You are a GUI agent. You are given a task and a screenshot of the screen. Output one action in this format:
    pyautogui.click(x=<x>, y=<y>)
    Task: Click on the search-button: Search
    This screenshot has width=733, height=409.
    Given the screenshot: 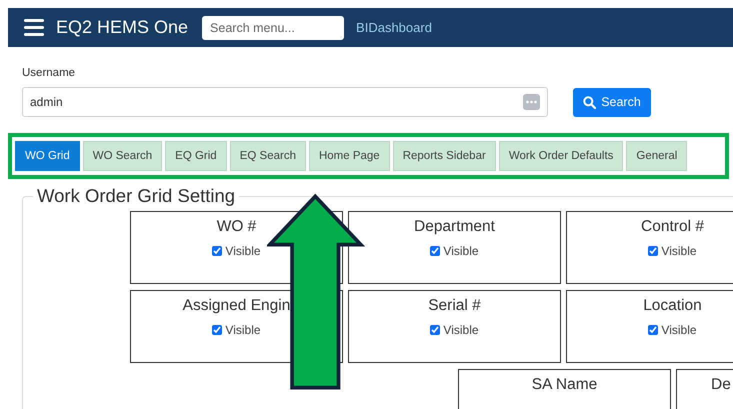 What is the action you would take?
    pyautogui.click(x=612, y=102)
    